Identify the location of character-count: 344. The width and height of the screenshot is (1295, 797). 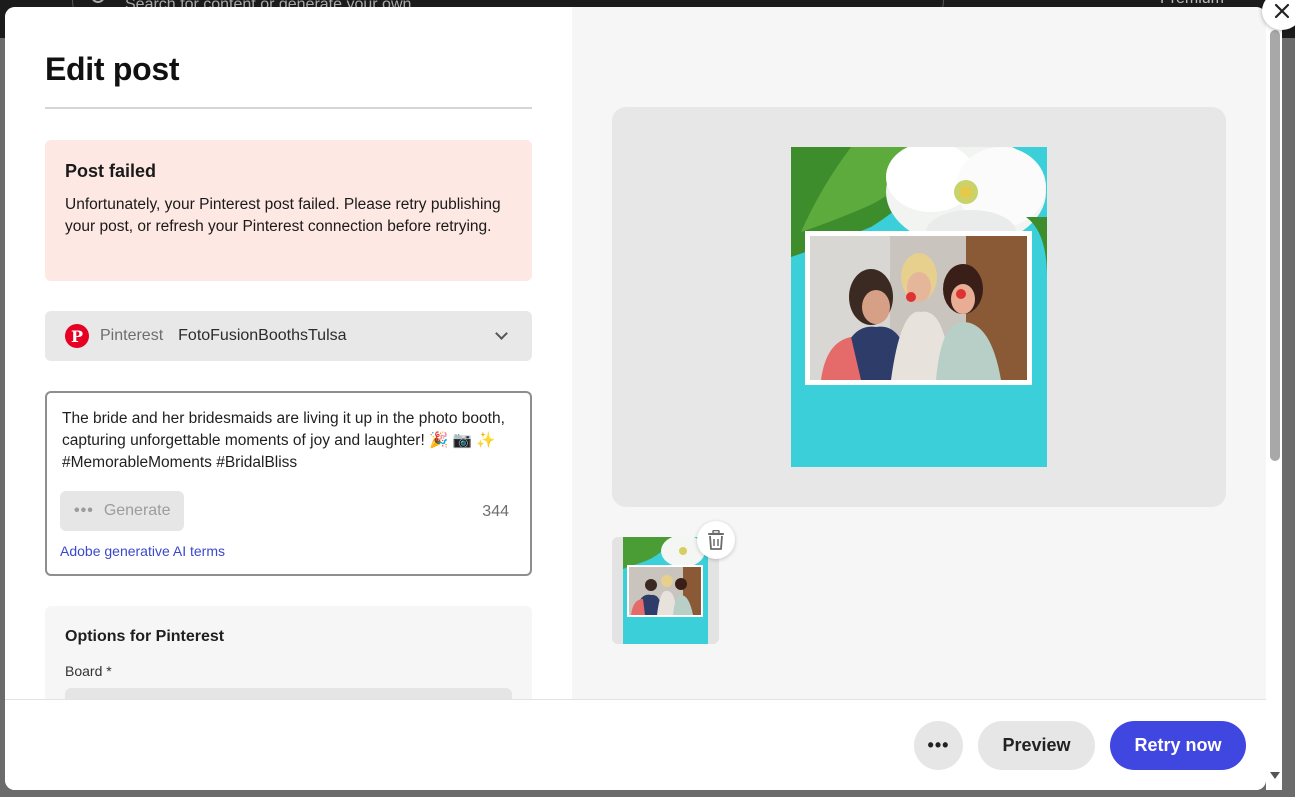
(495, 511).